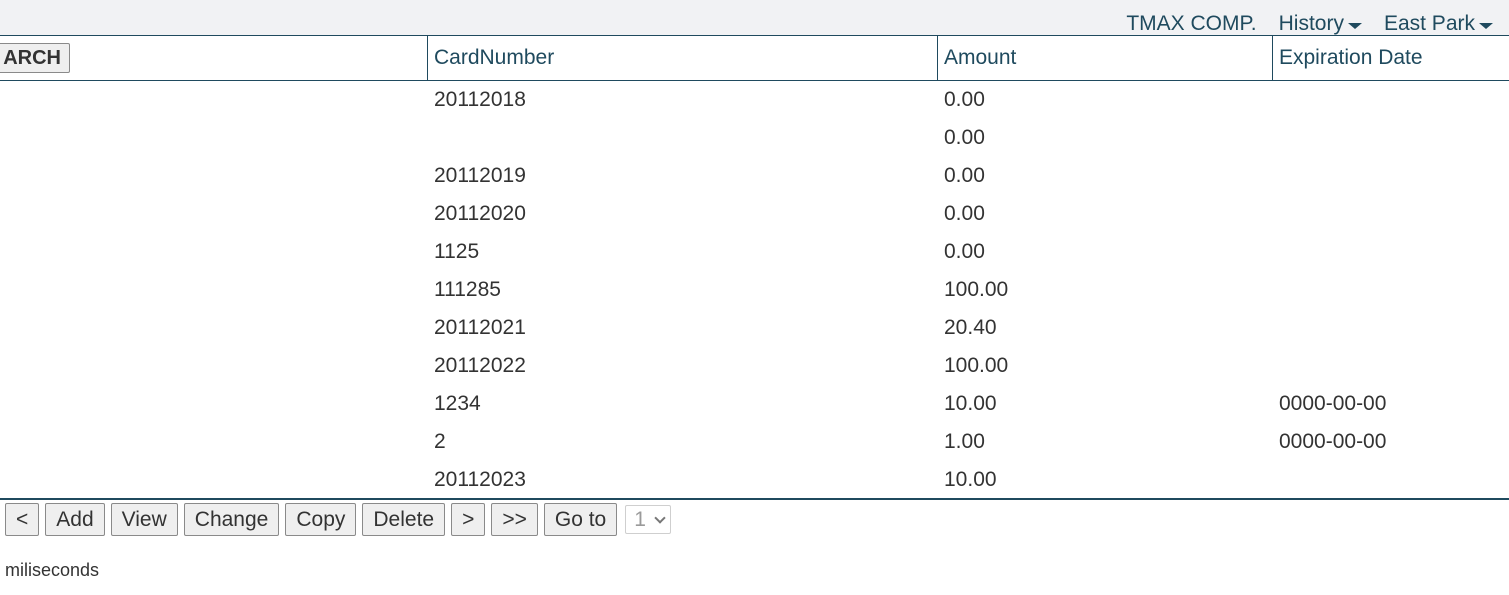 This screenshot has width=1509, height=595. Describe the element at coordinates (231, 519) in the screenshot. I see `change-button: Change` at that location.